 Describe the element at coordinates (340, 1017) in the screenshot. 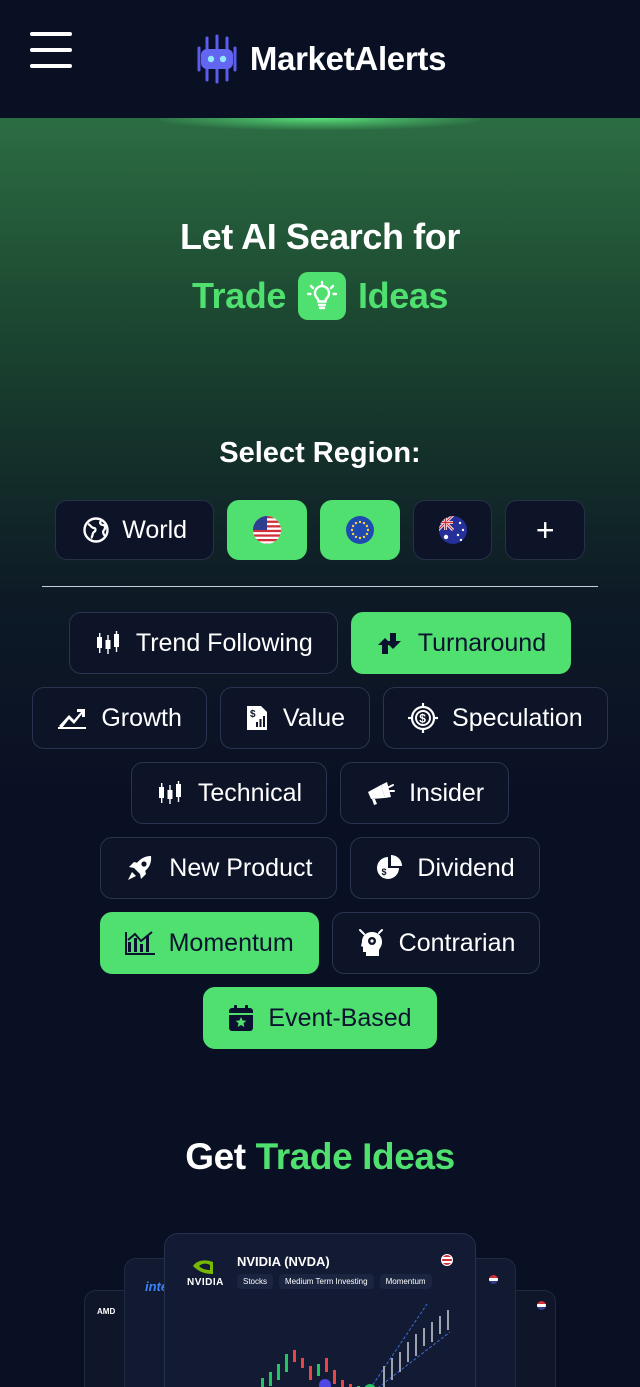

I see `strategy-label: Event-Based` at that location.